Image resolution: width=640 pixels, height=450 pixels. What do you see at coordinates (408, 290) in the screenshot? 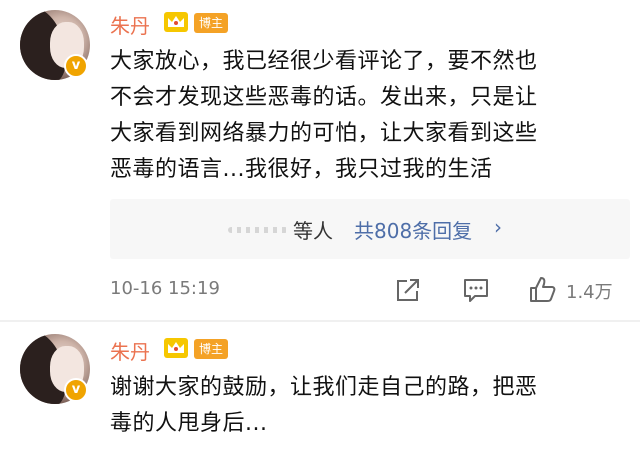
I see `share-icon` at bounding box center [408, 290].